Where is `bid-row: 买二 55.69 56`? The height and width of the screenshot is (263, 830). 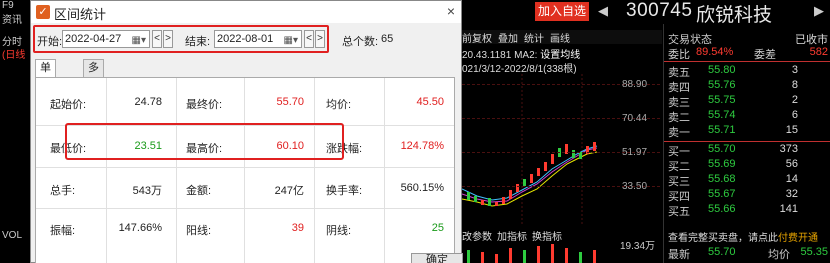
bid-row: 买二 55.69 56 is located at coordinates (748, 165).